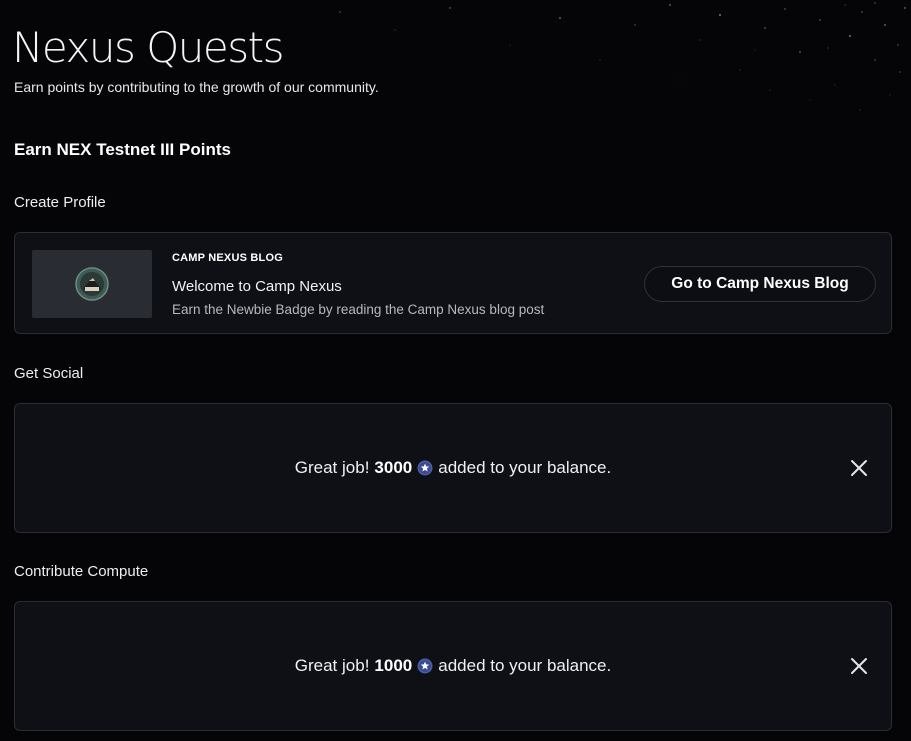 The height and width of the screenshot is (741, 911). What do you see at coordinates (122, 149) in the screenshot?
I see `section-heading: Earn NEX Testnet III Points` at bounding box center [122, 149].